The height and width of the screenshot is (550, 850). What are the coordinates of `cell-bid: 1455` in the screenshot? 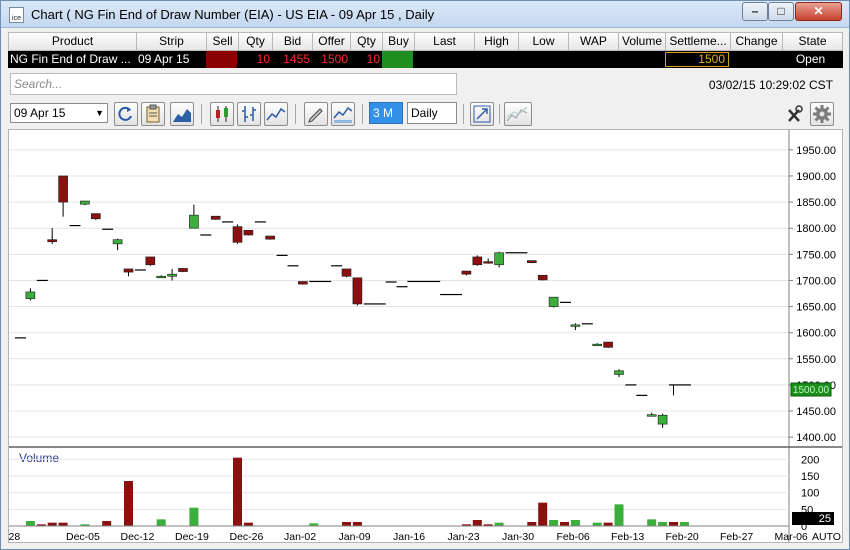 It's located at (296, 59).